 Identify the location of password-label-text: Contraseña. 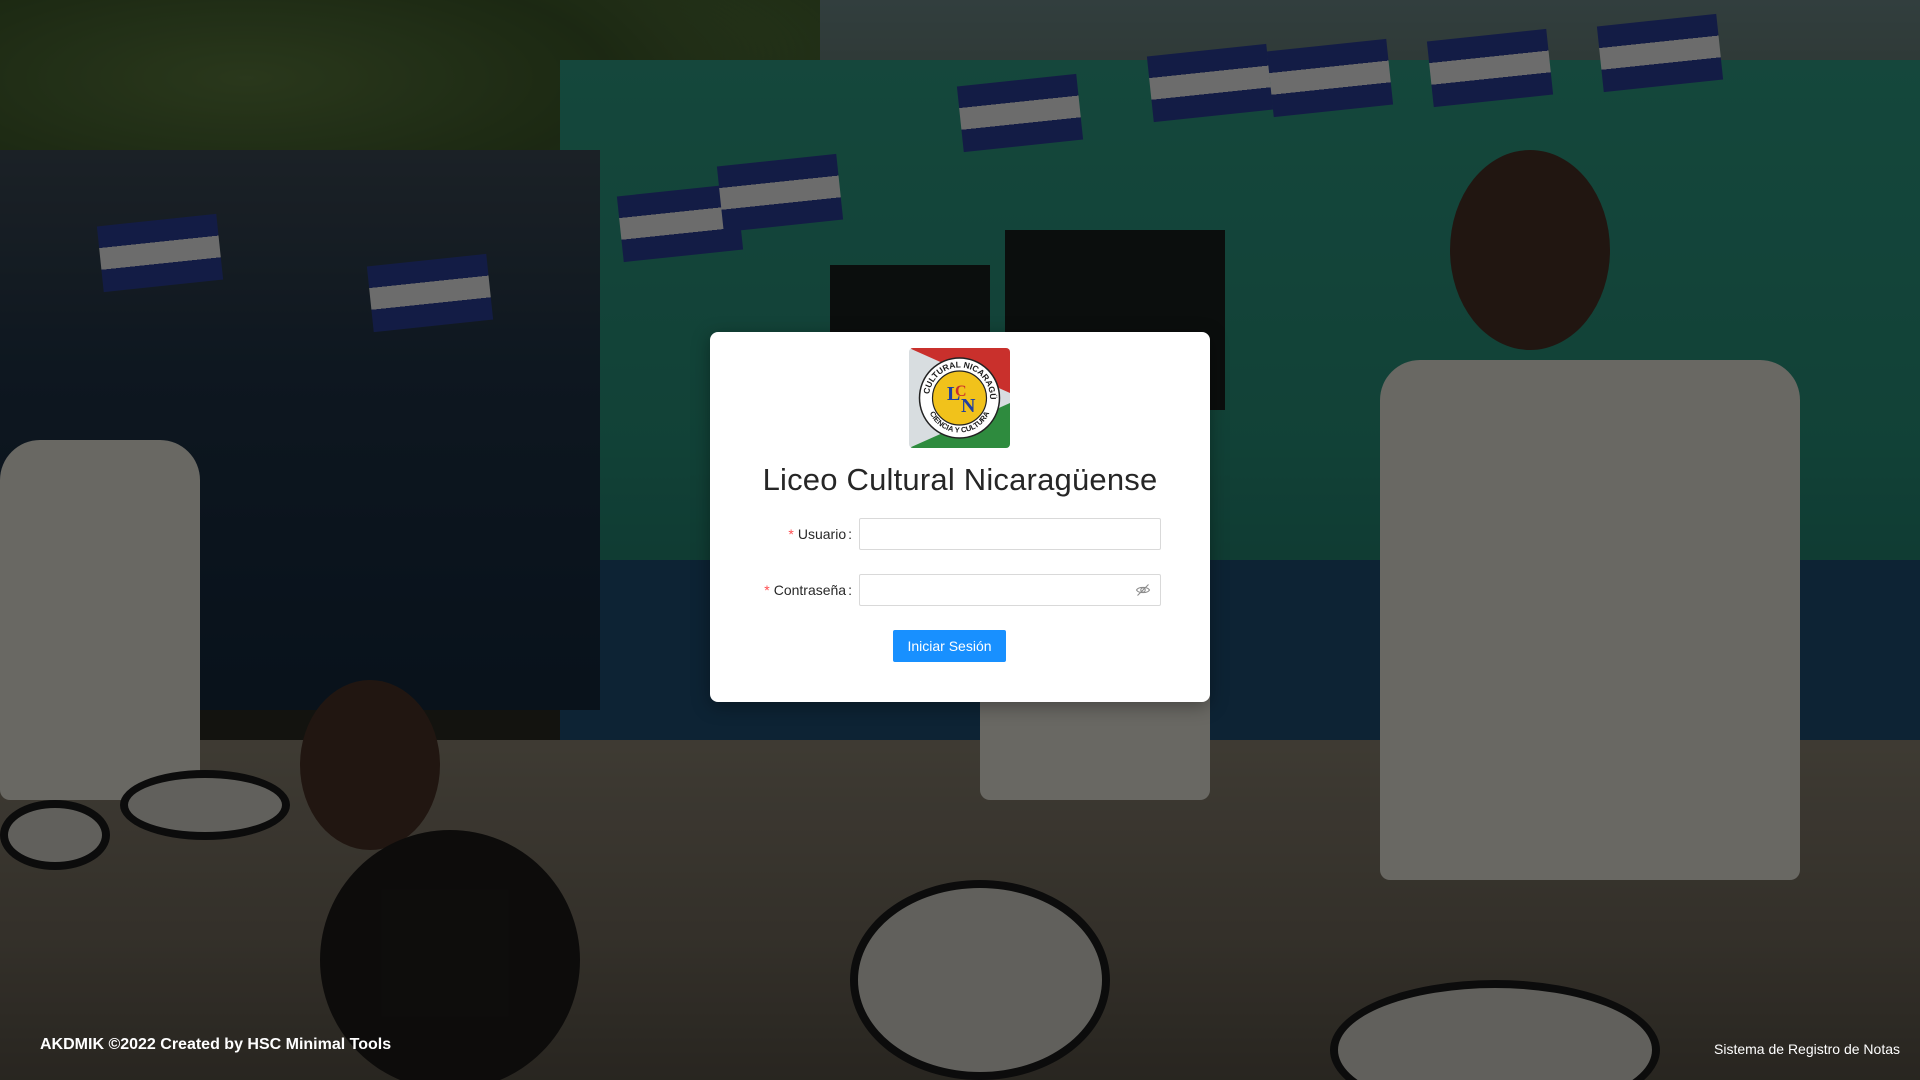
(810, 590).